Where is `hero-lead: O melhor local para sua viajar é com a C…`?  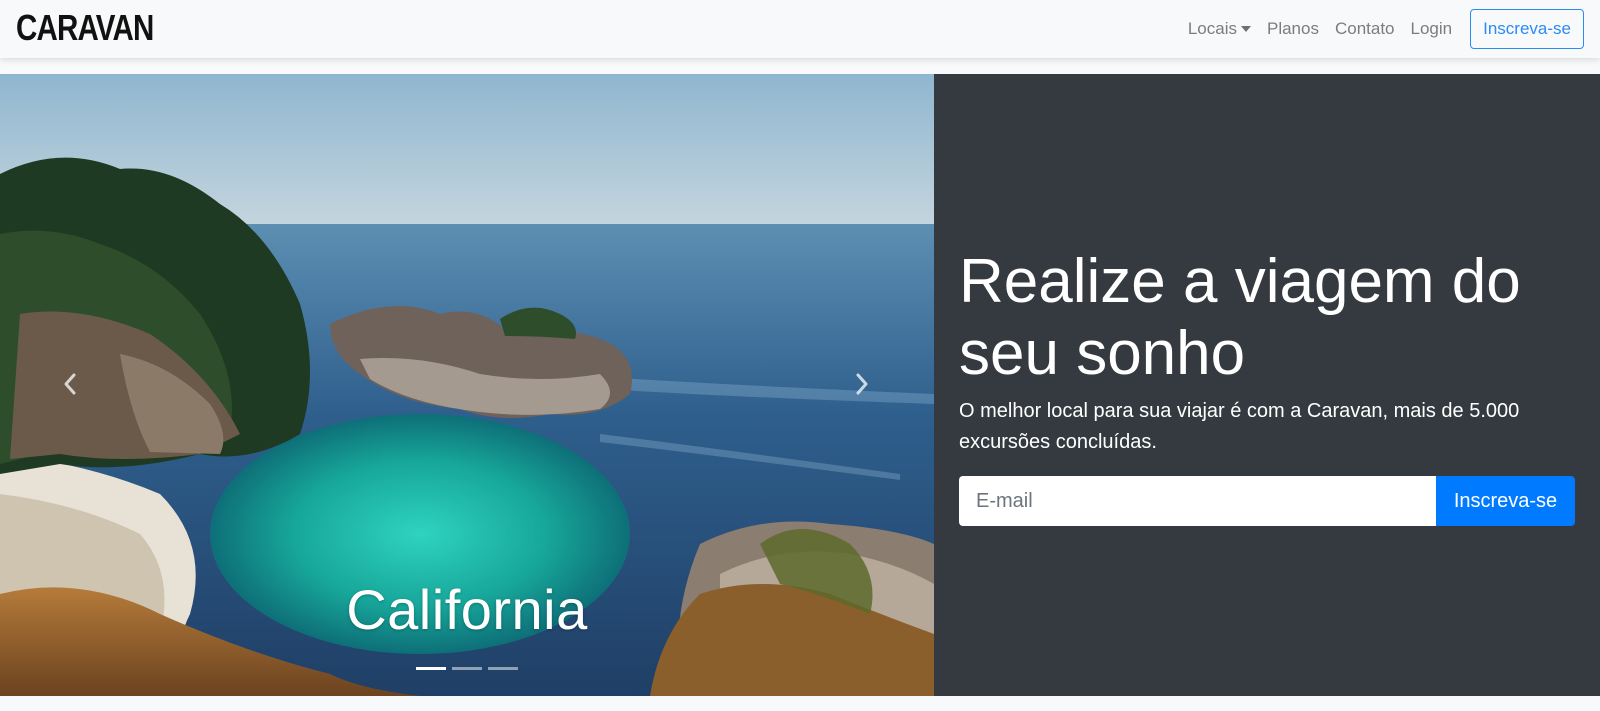 hero-lead: O melhor local para sua viajar é com a C… is located at coordinates (1239, 426).